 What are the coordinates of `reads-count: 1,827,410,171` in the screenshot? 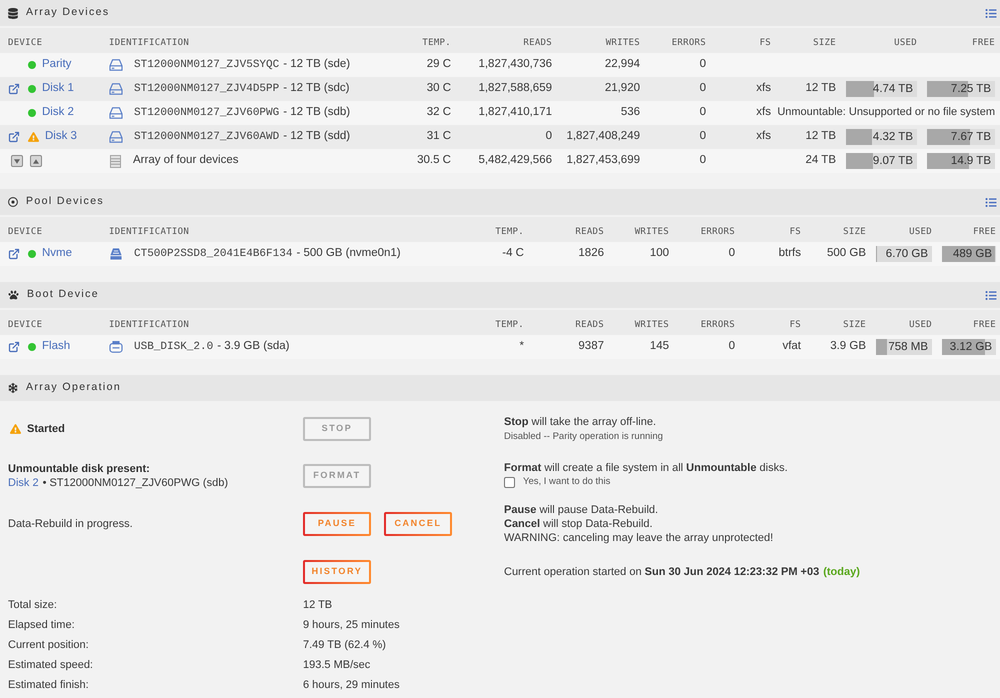 It's located at (515, 112).